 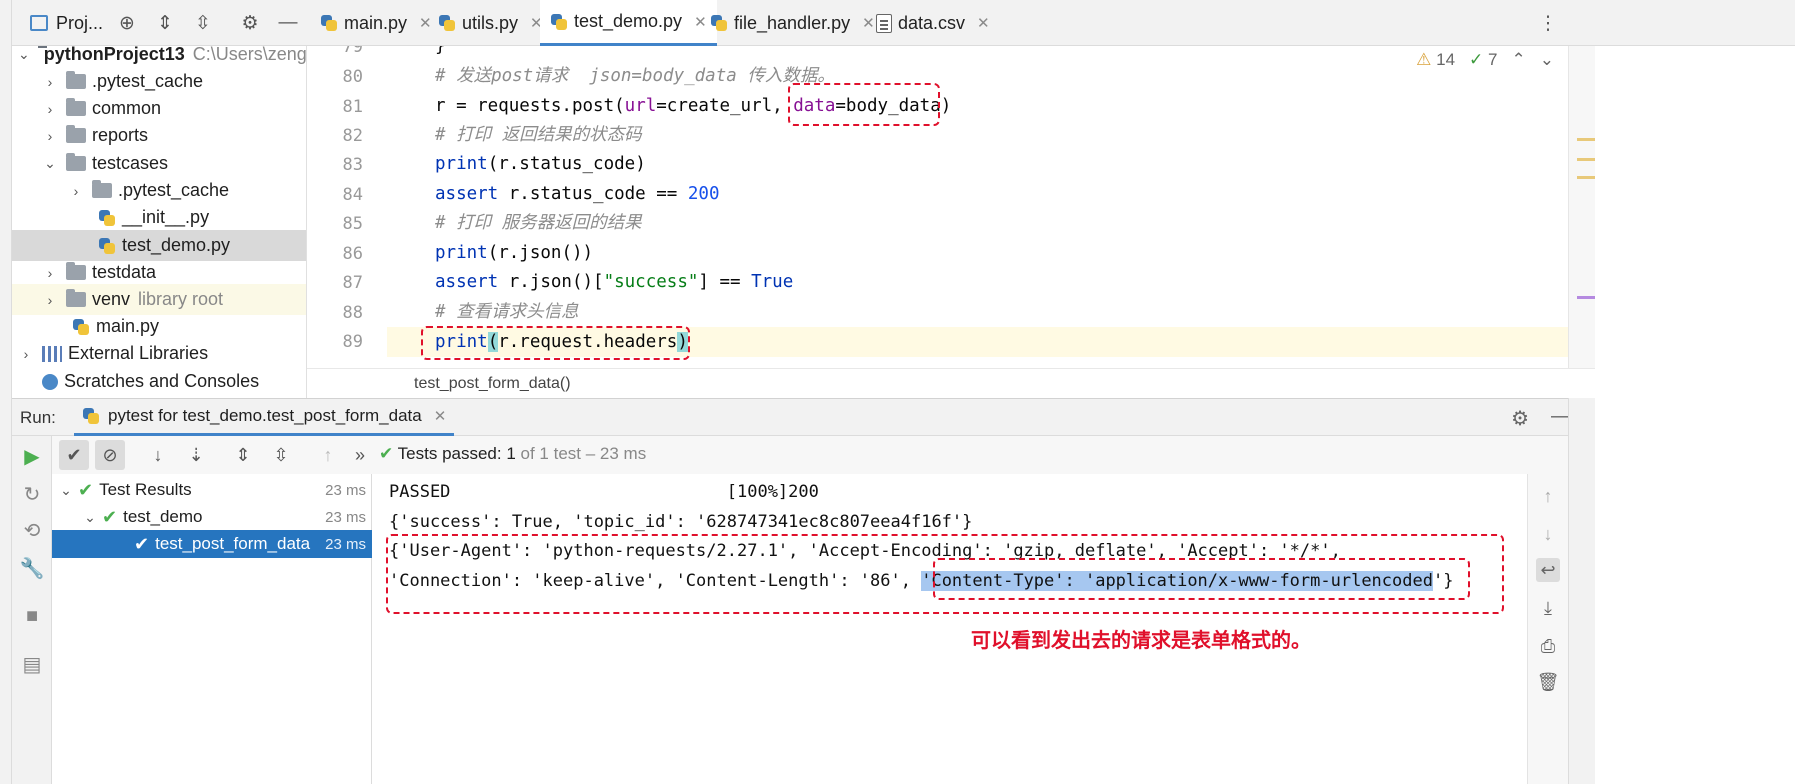 I want to click on console-line: PASSED [100%]200, so click(x=604, y=492).